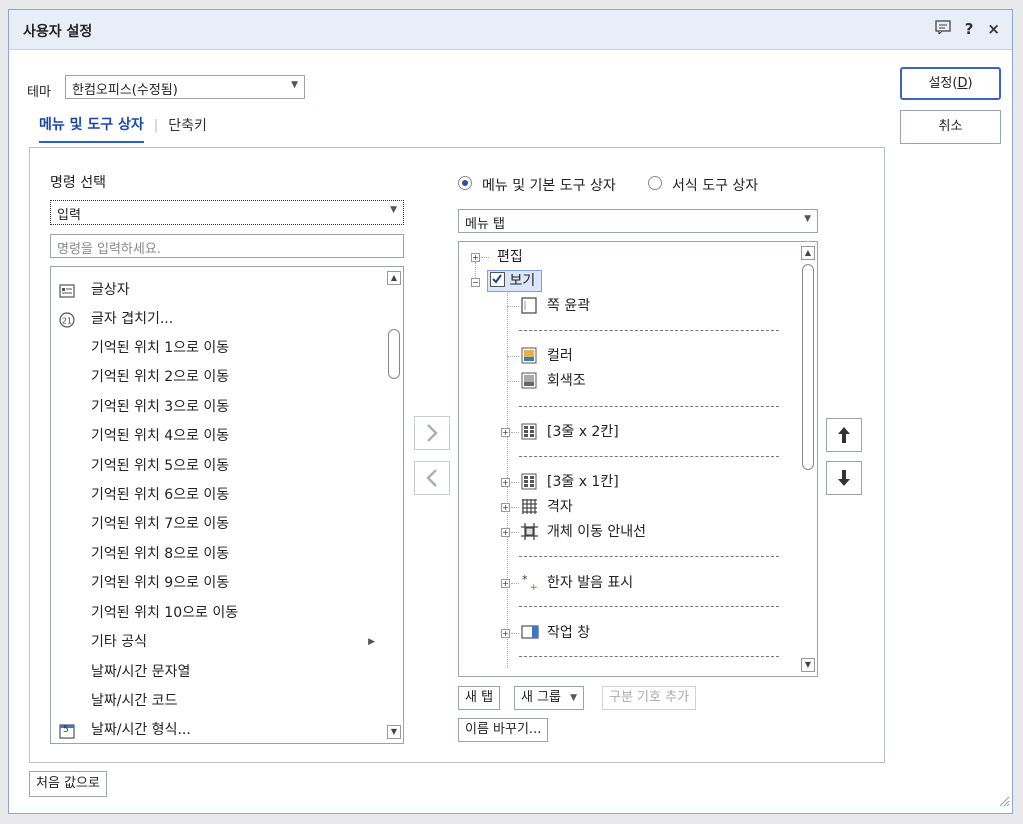 The width and height of the screenshot is (1023, 824). What do you see at coordinates (529, 533) in the screenshot?
I see `guide-lines-icon` at bounding box center [529, 533].